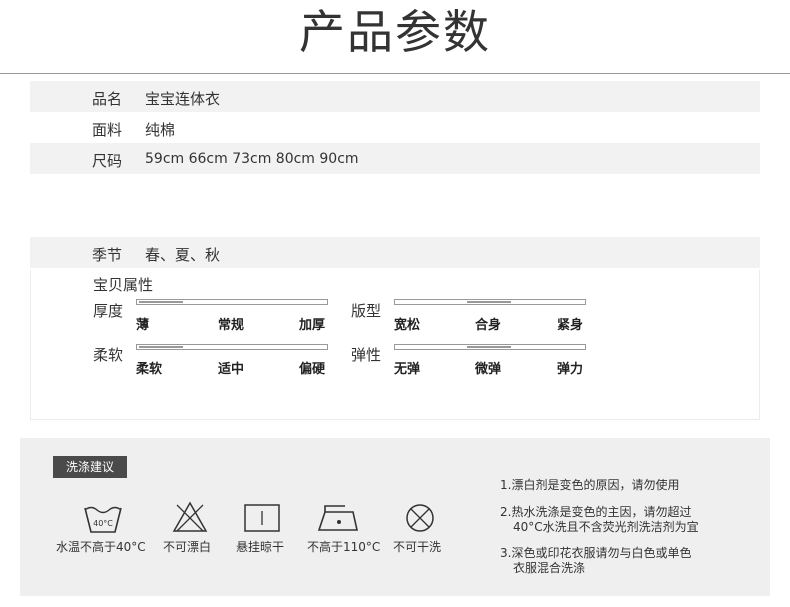 The image size is (790, 607). What do you see at coordinates (606, 527) in the screenshot?
I see `care-tip-line: 40°C水洗且不含荧光剂洗洁剂为宜` at bounding box center [606, 527].